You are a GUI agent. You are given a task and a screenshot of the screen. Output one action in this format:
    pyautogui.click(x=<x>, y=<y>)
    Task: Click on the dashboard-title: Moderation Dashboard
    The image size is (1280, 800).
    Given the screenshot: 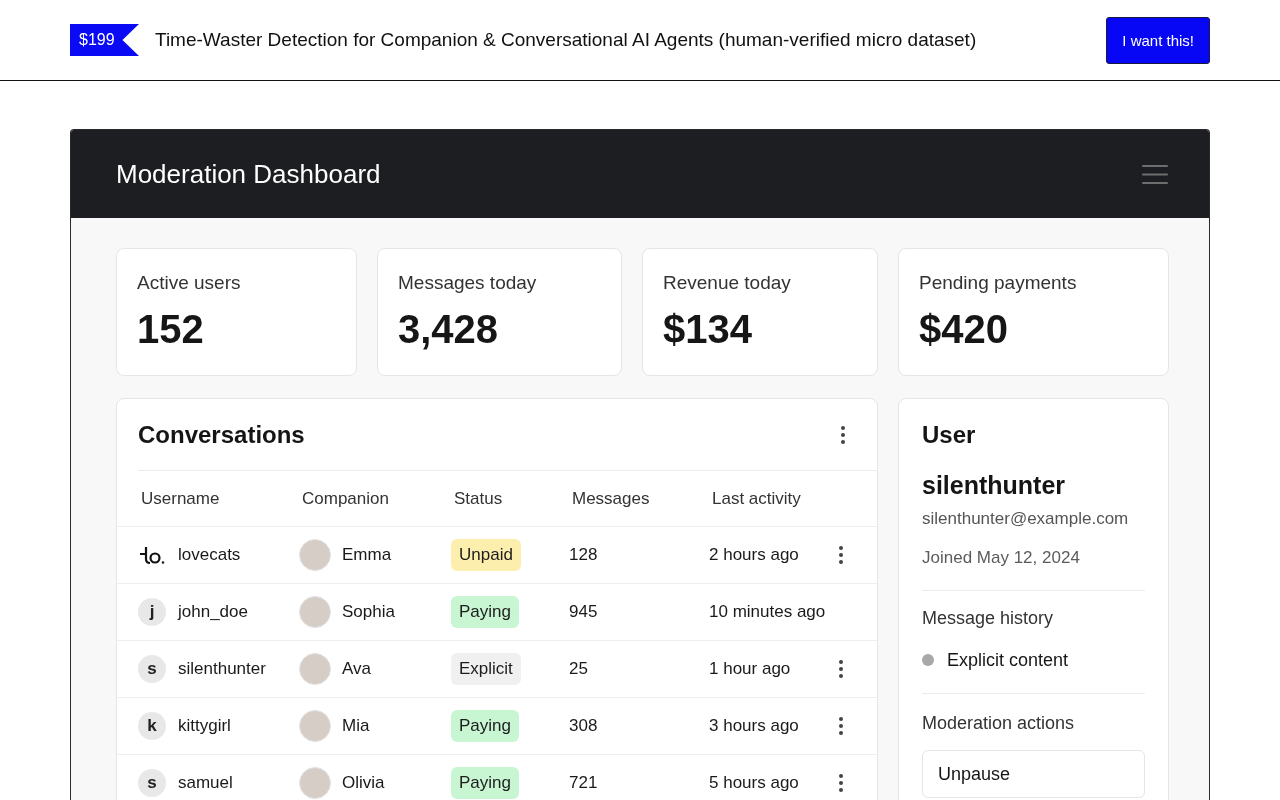 What is the action you would take?
    pyautogui.click(x=248, y=174)
    